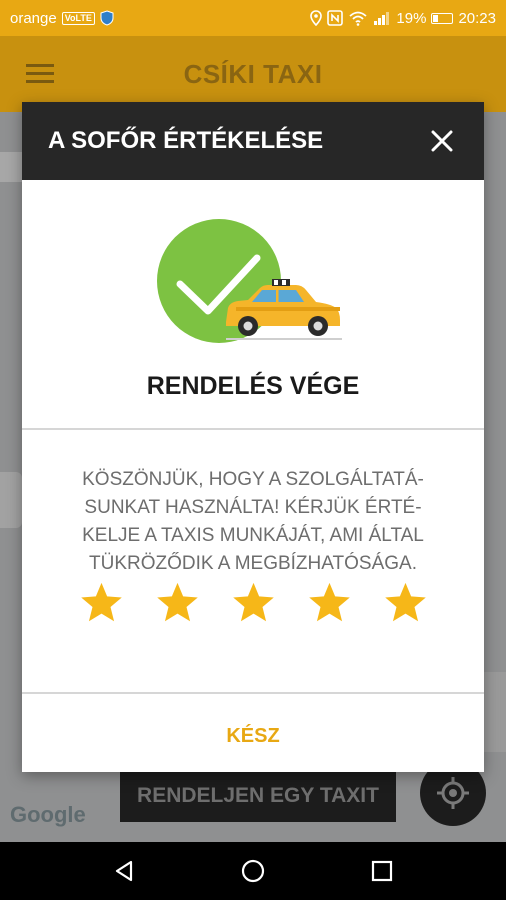  I want to click on message-line: TÜKRÖZŐDIK A MEGBÍZHATÓSÁGA., so click(253, 563).